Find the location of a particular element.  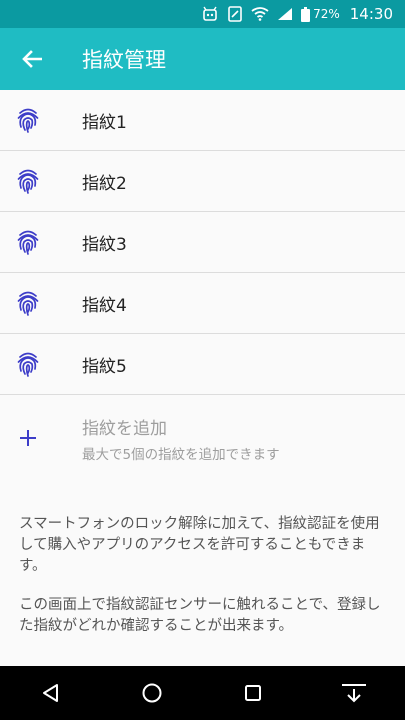

android-debug-icon is located at coordinates (210, 14).